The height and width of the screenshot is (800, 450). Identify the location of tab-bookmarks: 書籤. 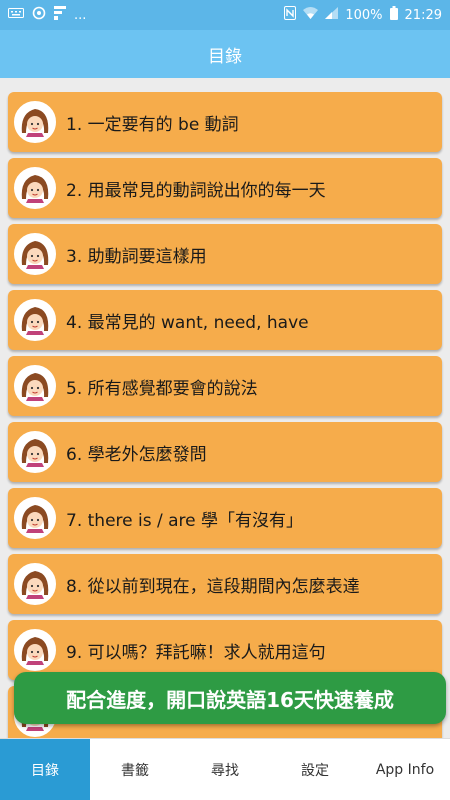
(135, 769).